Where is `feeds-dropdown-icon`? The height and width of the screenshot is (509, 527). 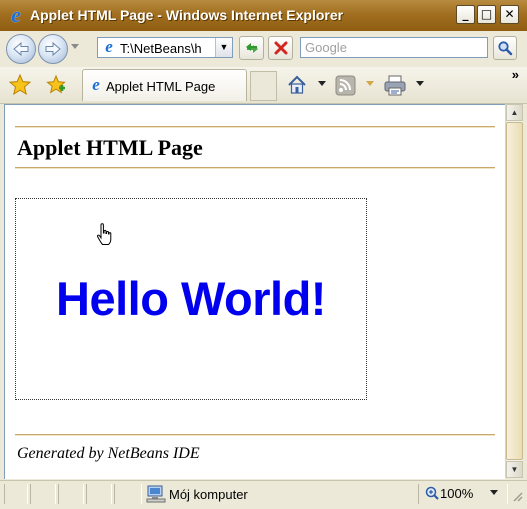 feeds-dropdown-icon is located at coordinates (370, 83).